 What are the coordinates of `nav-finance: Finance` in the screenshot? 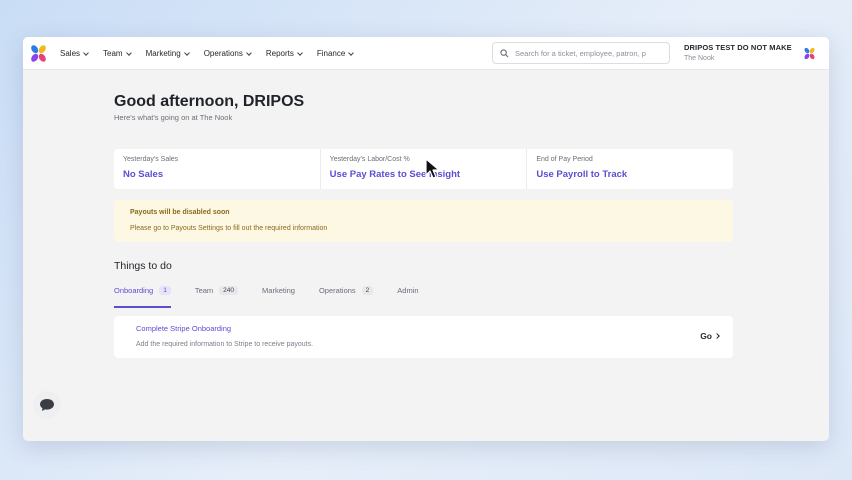 It's located at (335, 53).